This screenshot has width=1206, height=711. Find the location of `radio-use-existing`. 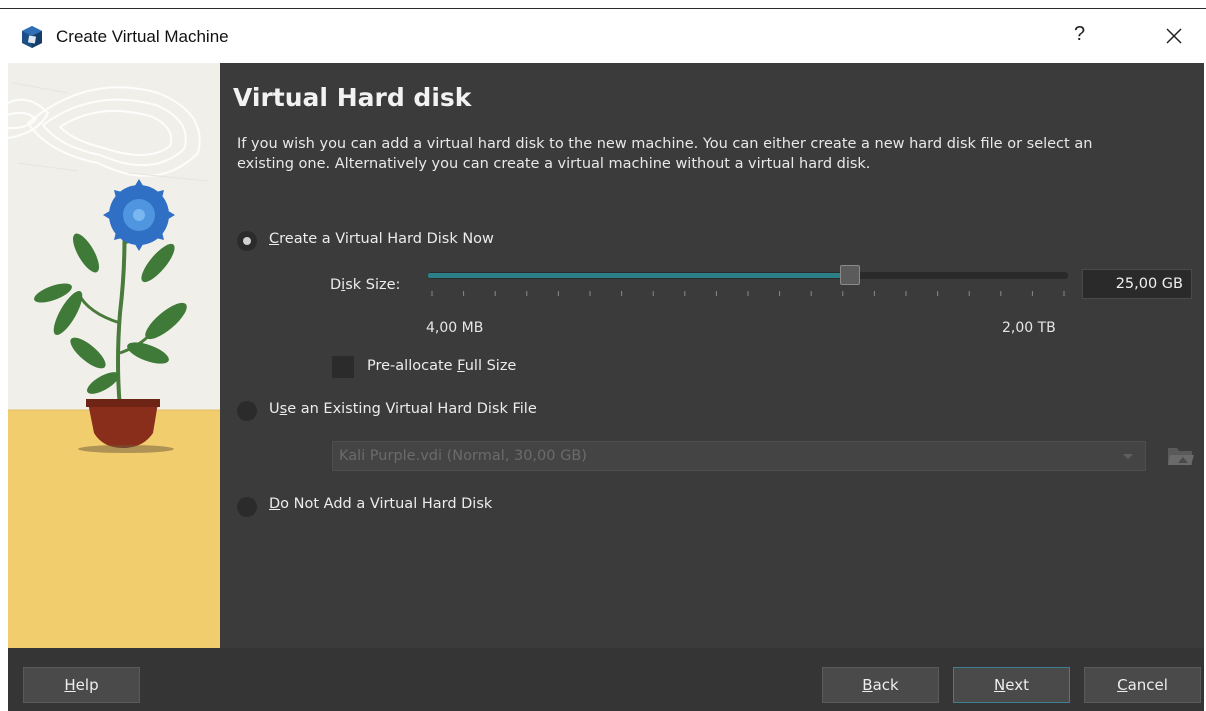

radio-use-existing is located at coordinates (247, 411).